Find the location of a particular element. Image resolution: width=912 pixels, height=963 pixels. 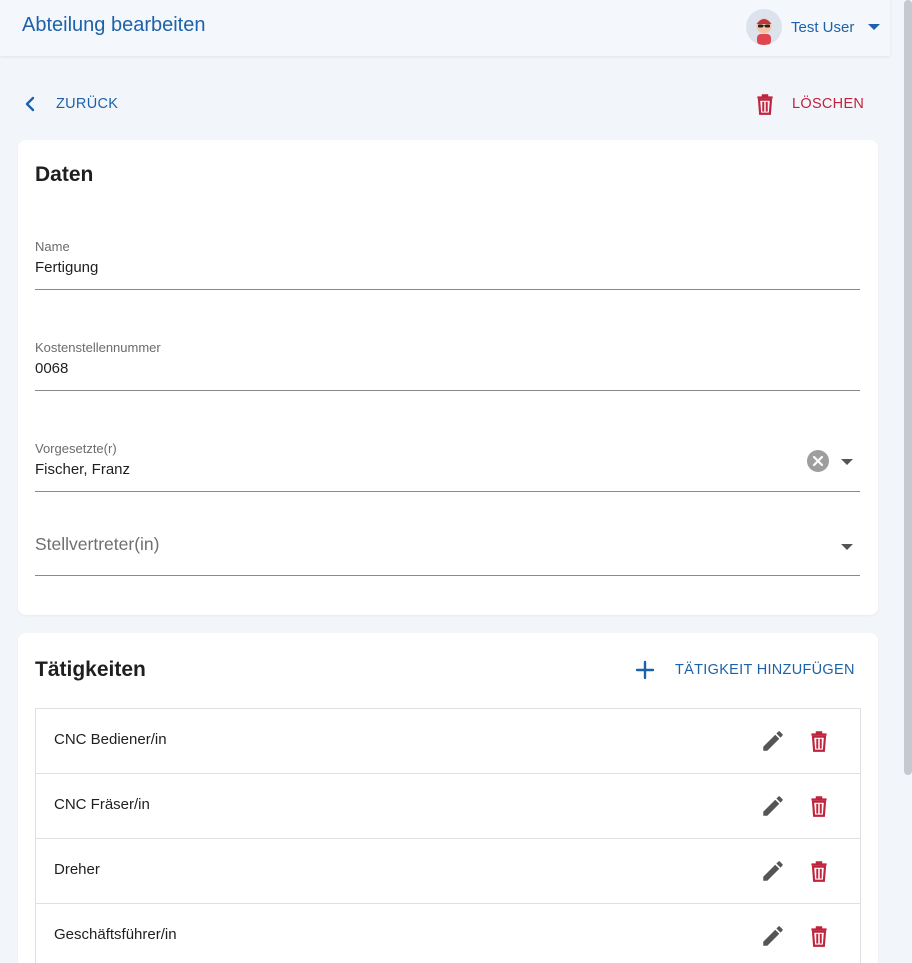

chevron-left-icon is located at coordinates (30, 104).